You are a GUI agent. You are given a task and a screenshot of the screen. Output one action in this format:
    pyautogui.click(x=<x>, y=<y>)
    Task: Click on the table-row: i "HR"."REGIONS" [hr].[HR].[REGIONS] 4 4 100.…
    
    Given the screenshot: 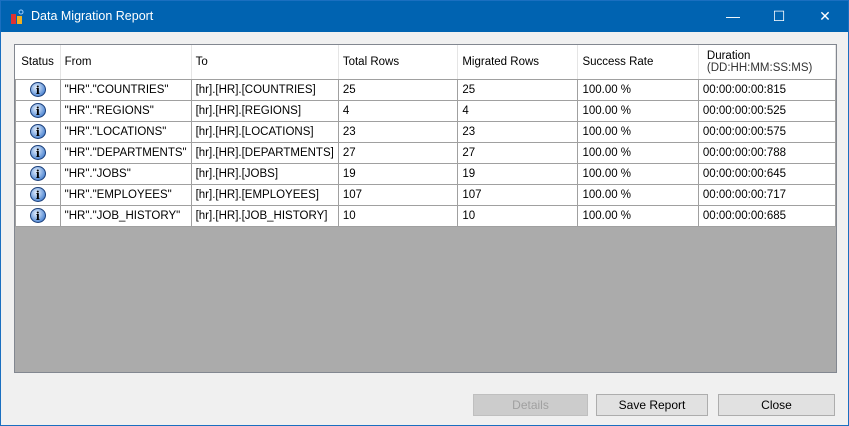 What is the action you would take?
    pyautogui.click(x=426, y=110)
    